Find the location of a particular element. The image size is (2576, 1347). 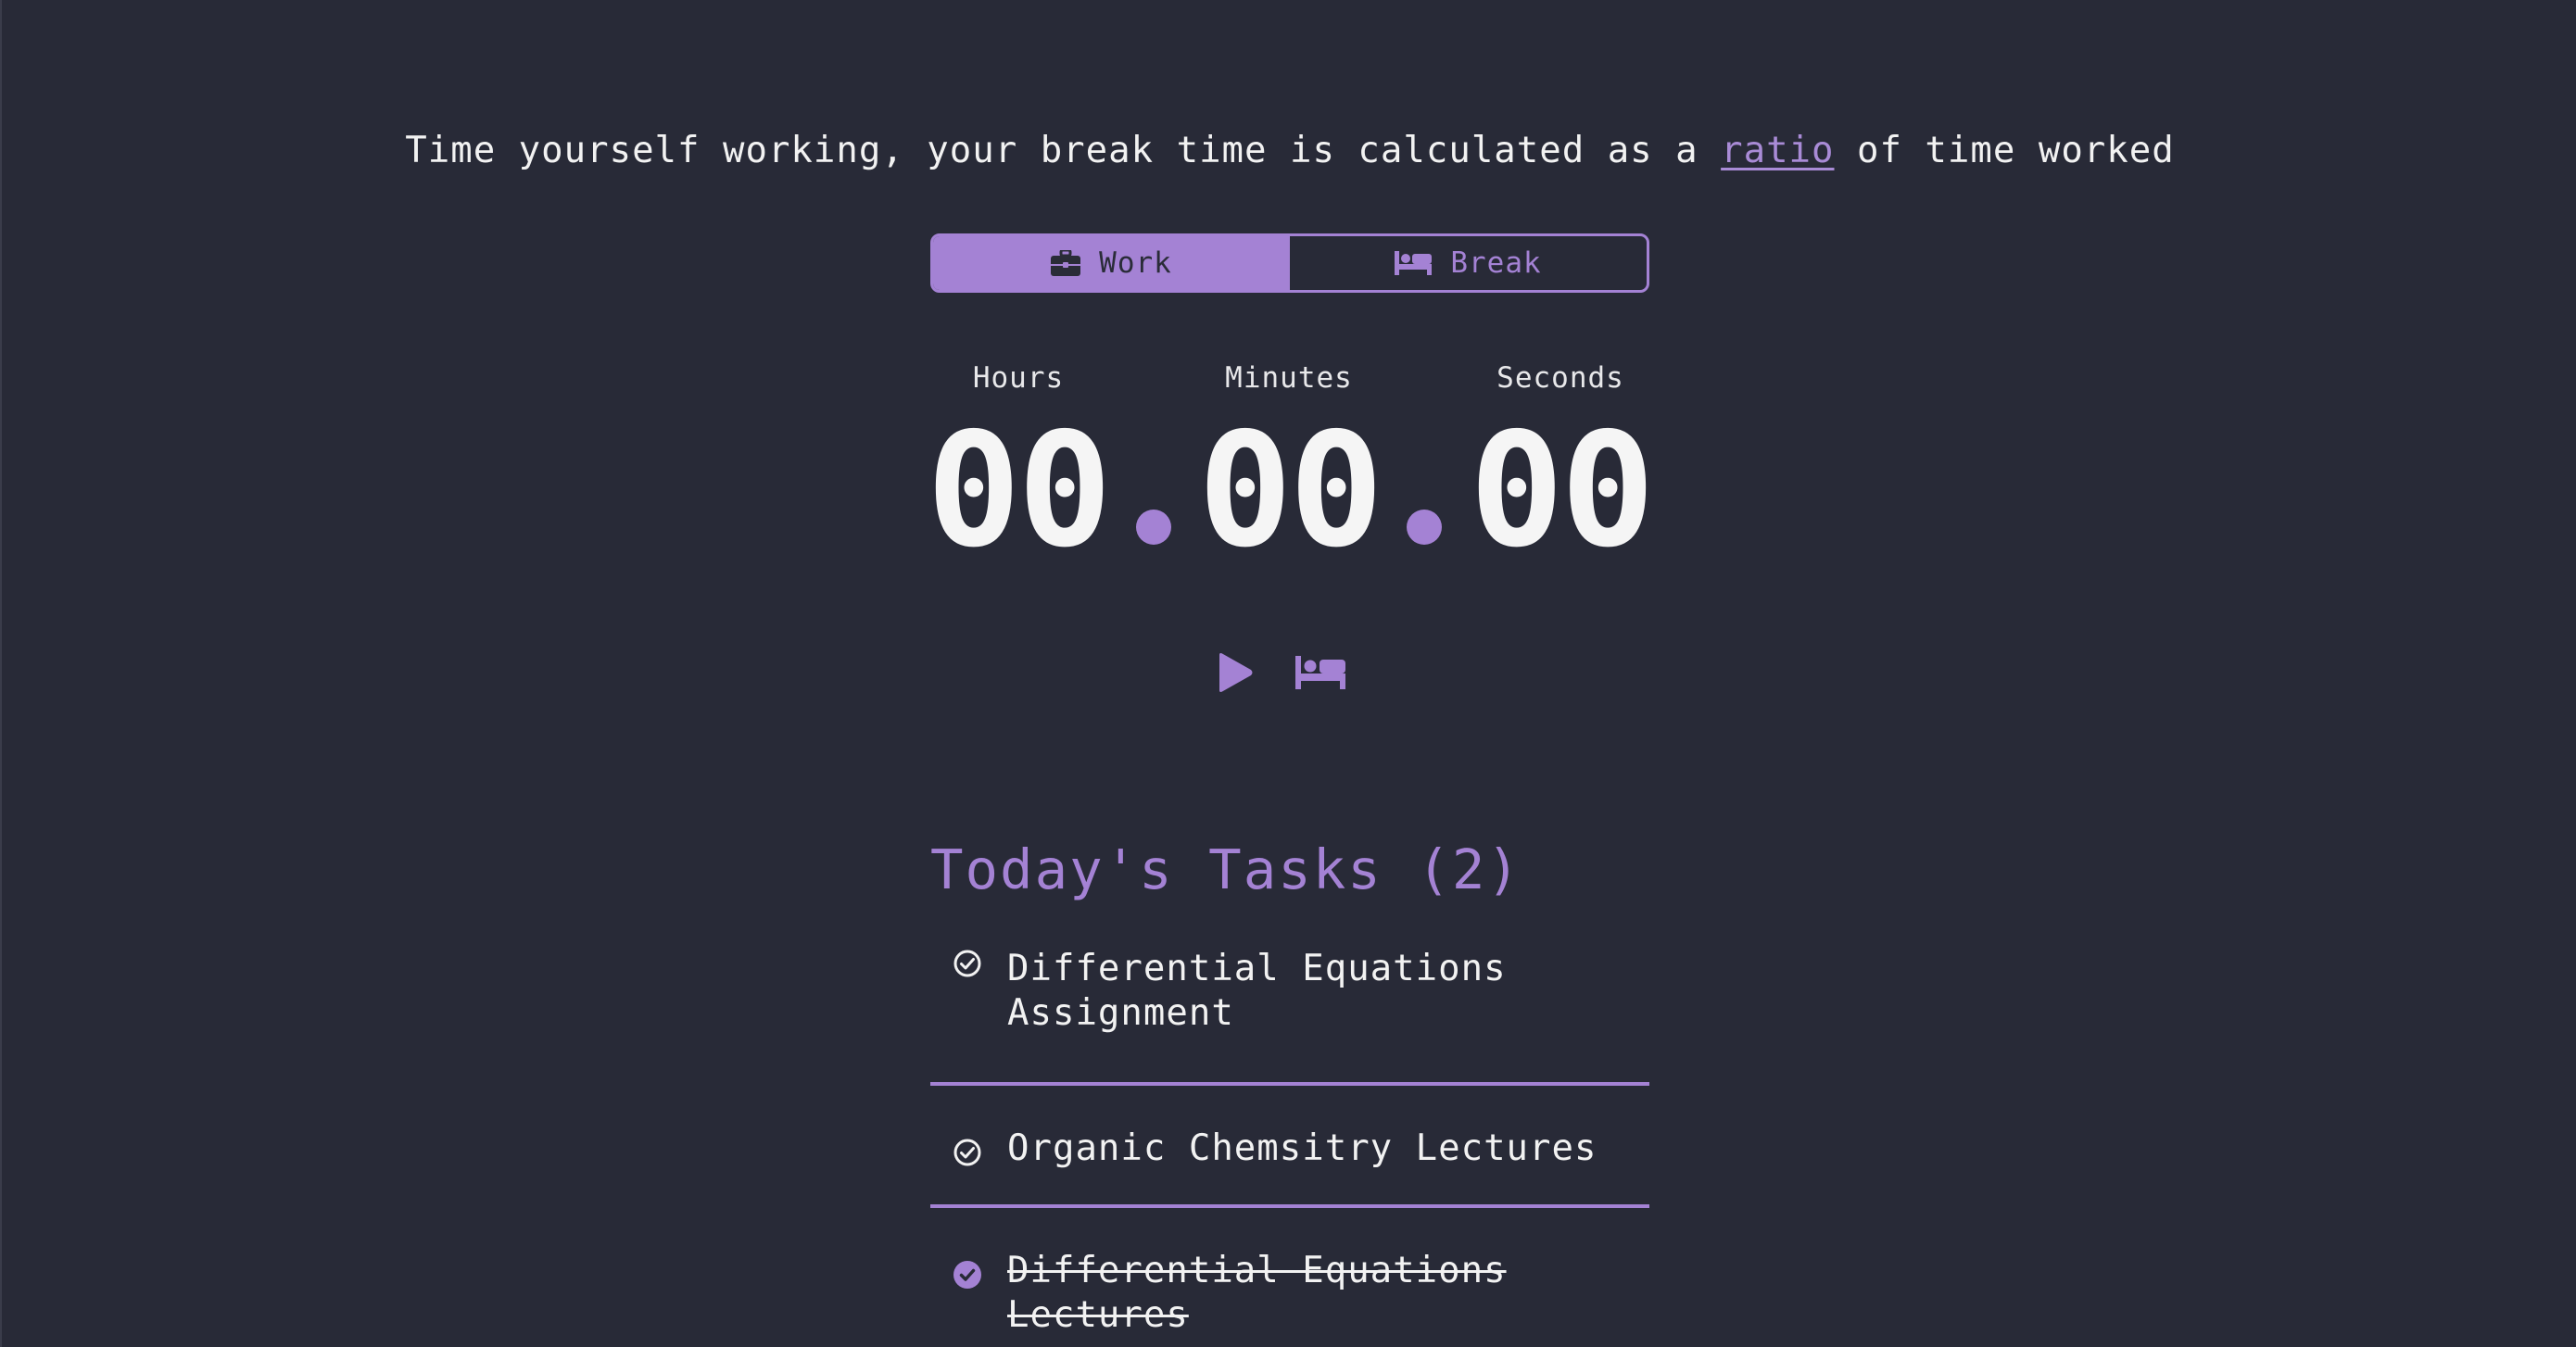

time-labels: Hours Minutes Seconds is located at coordinates (1289, 381).